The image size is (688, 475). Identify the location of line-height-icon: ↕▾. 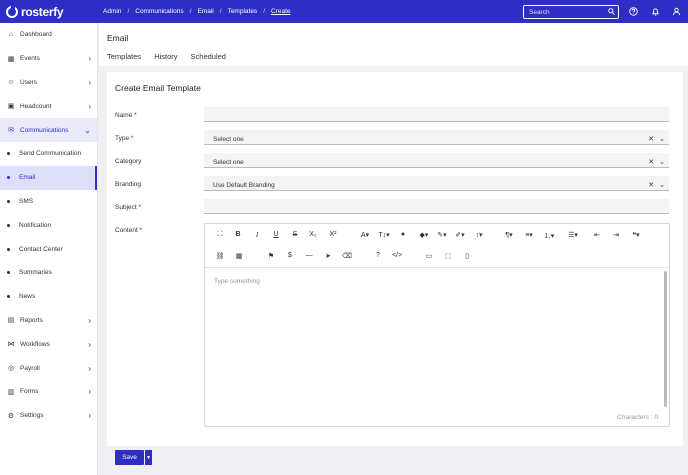
(479, 235).